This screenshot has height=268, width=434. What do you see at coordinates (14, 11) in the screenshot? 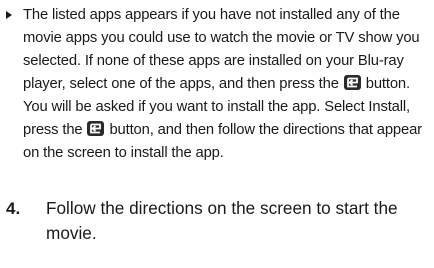
I see `bullet-triangle-icon` at bounding box center [14, 11].